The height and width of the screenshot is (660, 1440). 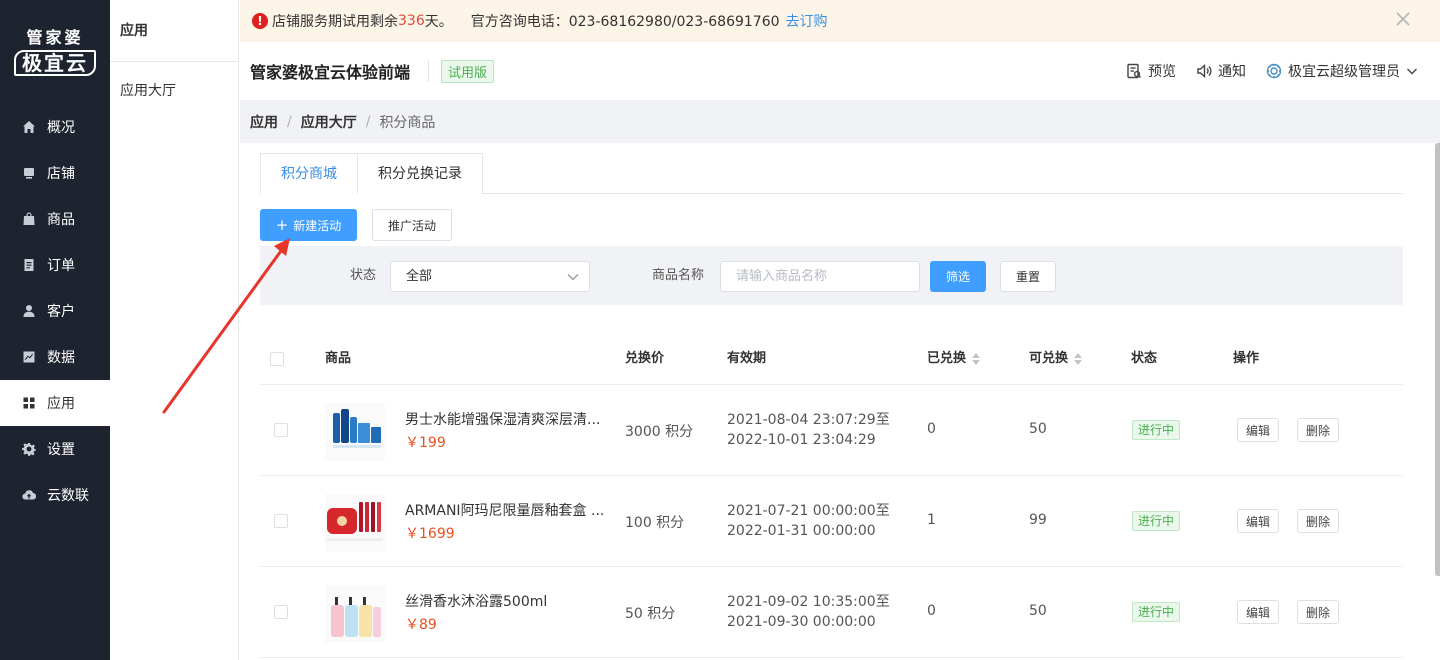 What do you see at coordinates (61, 358) in the screenshot?
I see `sidebar-item-label: 数据` at bounding box center [61, 358].